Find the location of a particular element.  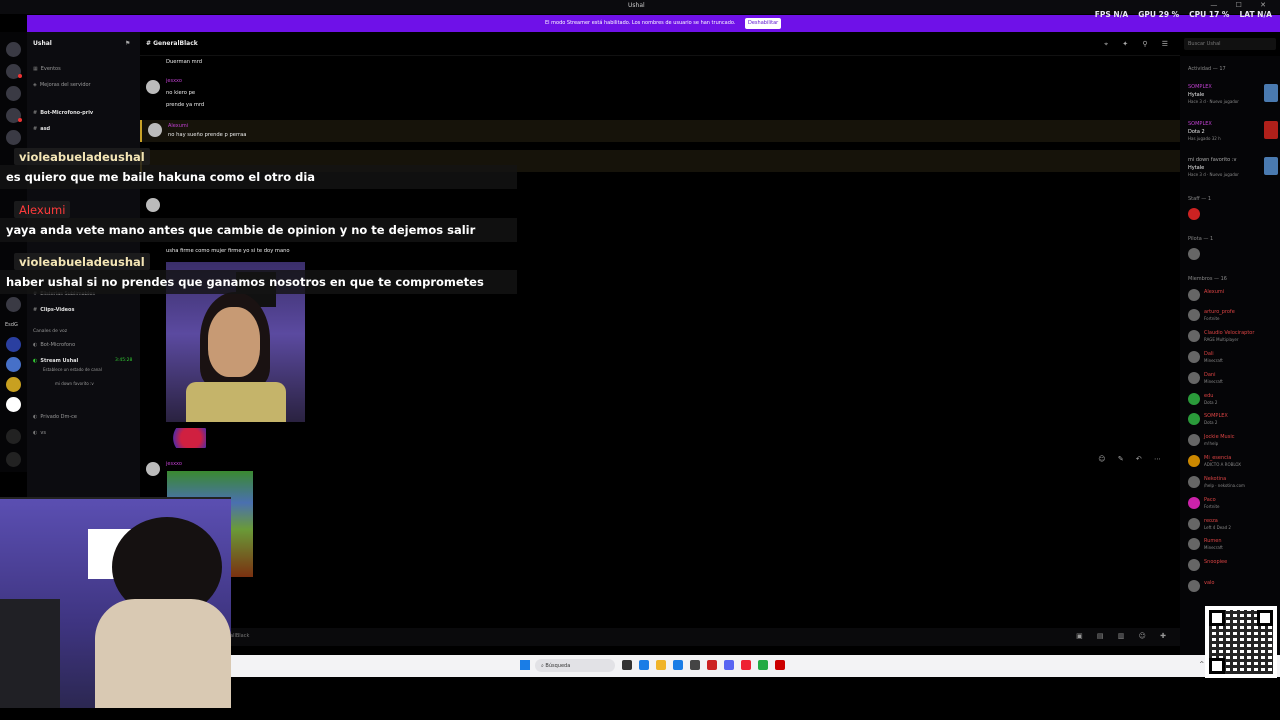

channel-stream-ushal: ◐ Stream Ushal is located at coordinates (55, 361).